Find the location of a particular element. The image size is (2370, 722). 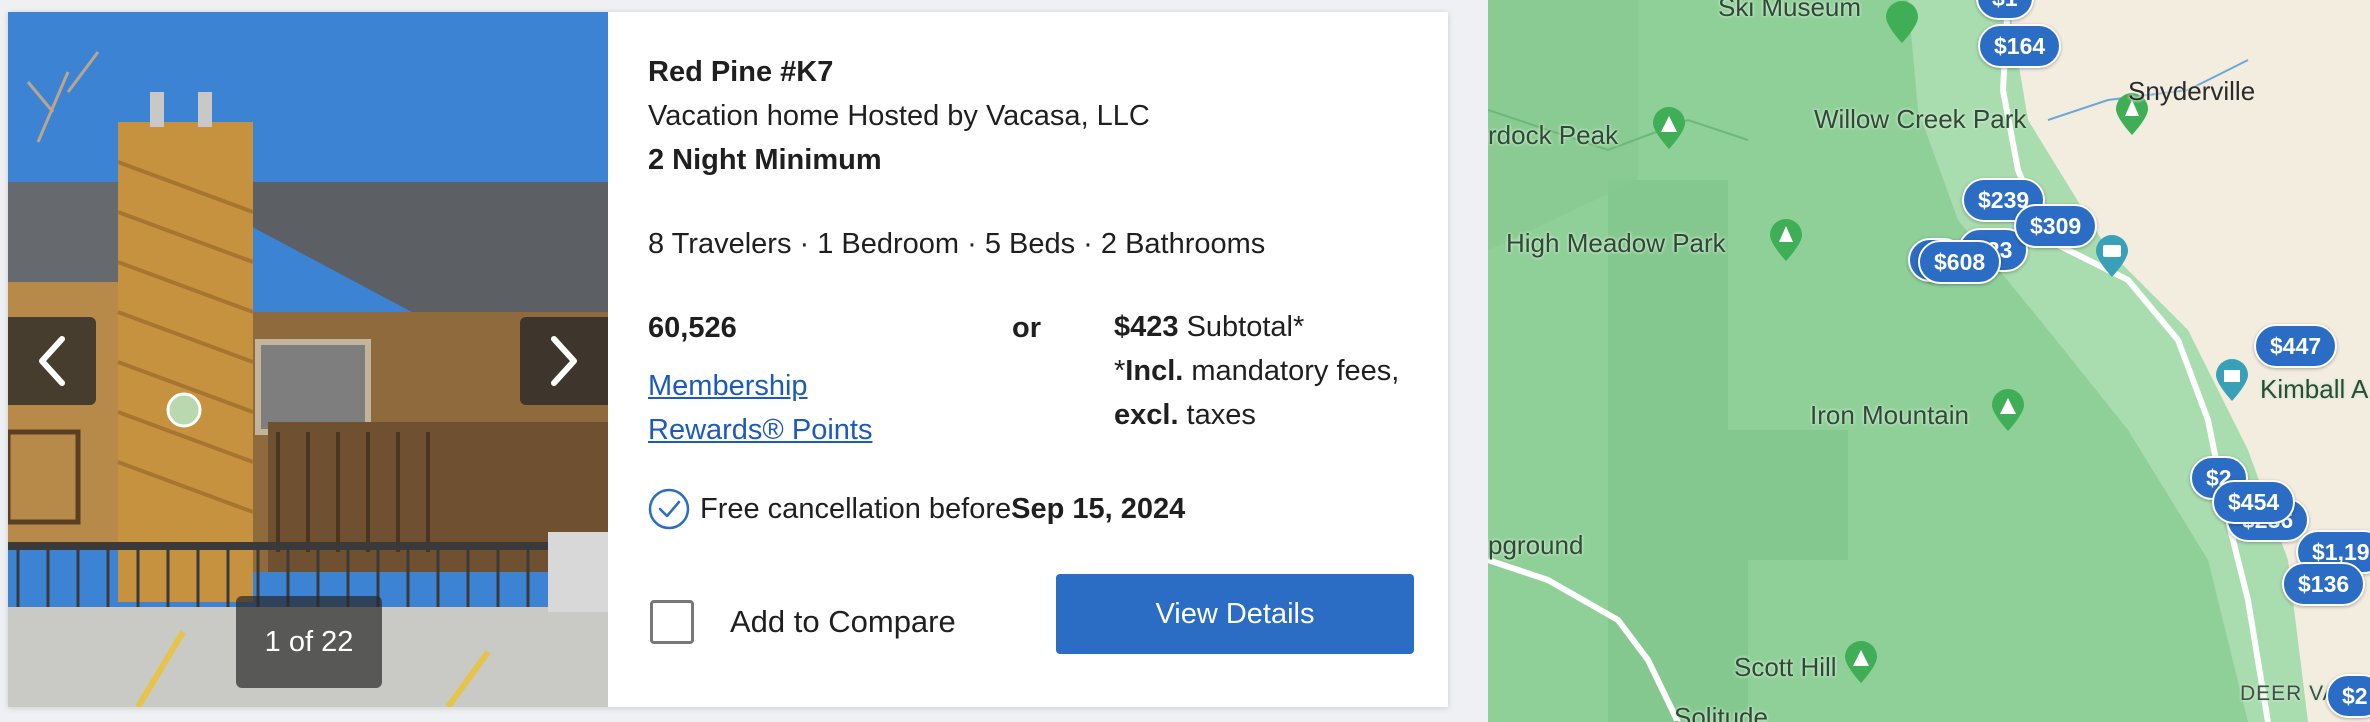

or-separator: or is located at coordinates (1026, 328).